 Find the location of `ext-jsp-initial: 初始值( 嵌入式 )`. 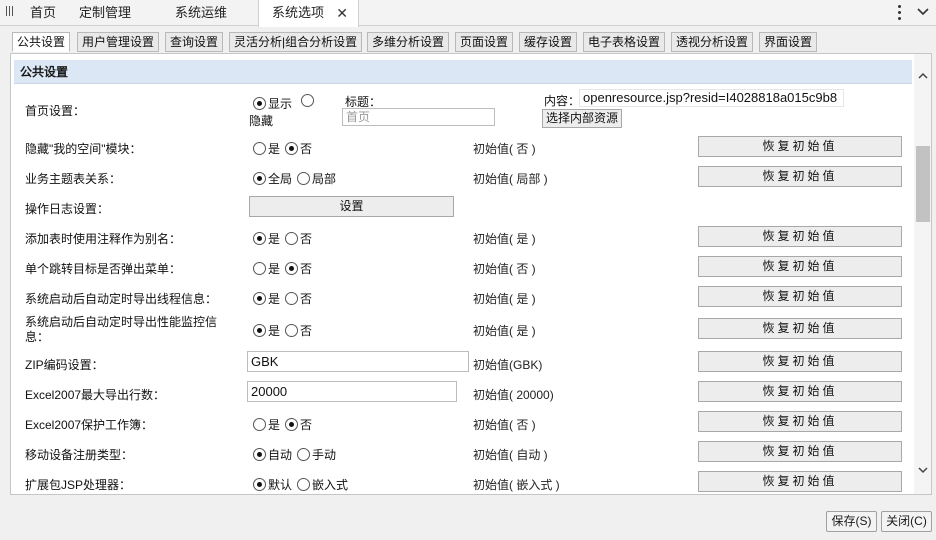

ext-jsp-initial: 初始值( 嵌入式 ) is located at coordinates (516, 485).